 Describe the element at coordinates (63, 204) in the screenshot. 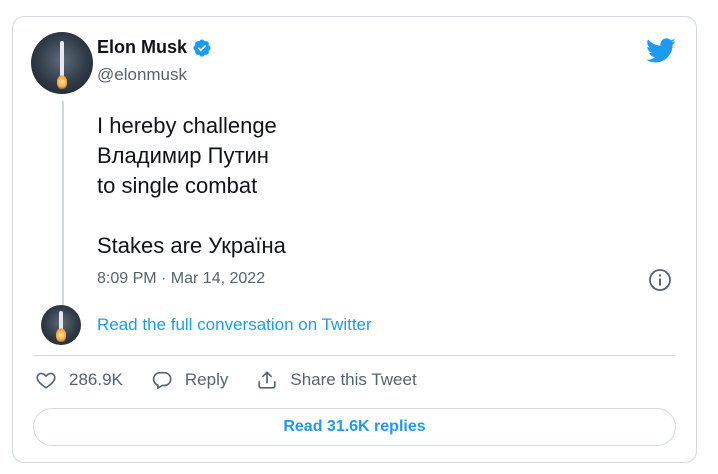

I see `thread-connector-line` at that location.